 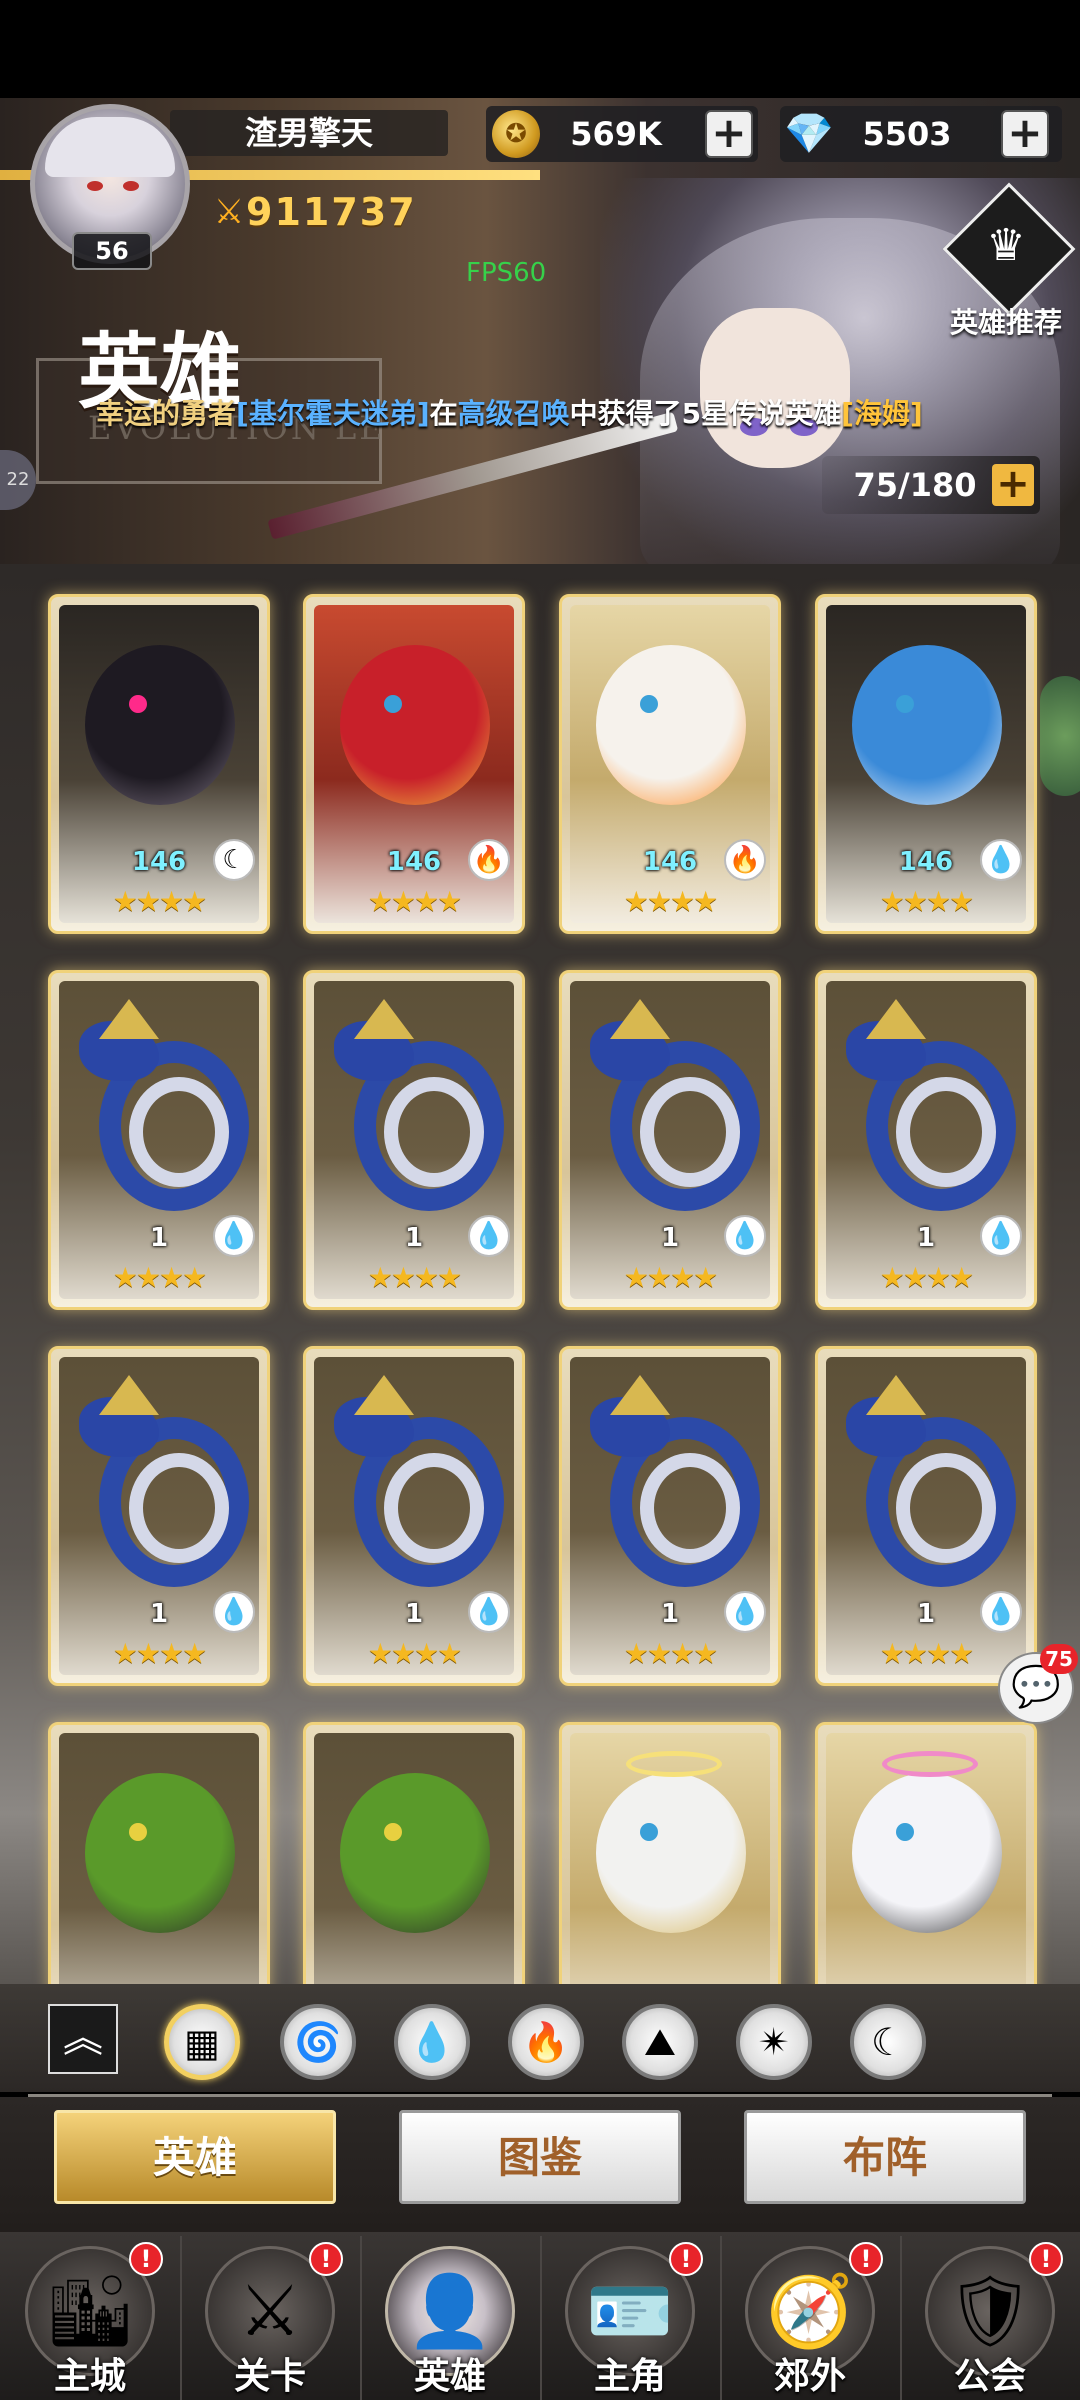 What do you see at coordinates (809, 2376) in the screenshot?
I see `nav-label: 郊外` at bounding box center [809, 2376].